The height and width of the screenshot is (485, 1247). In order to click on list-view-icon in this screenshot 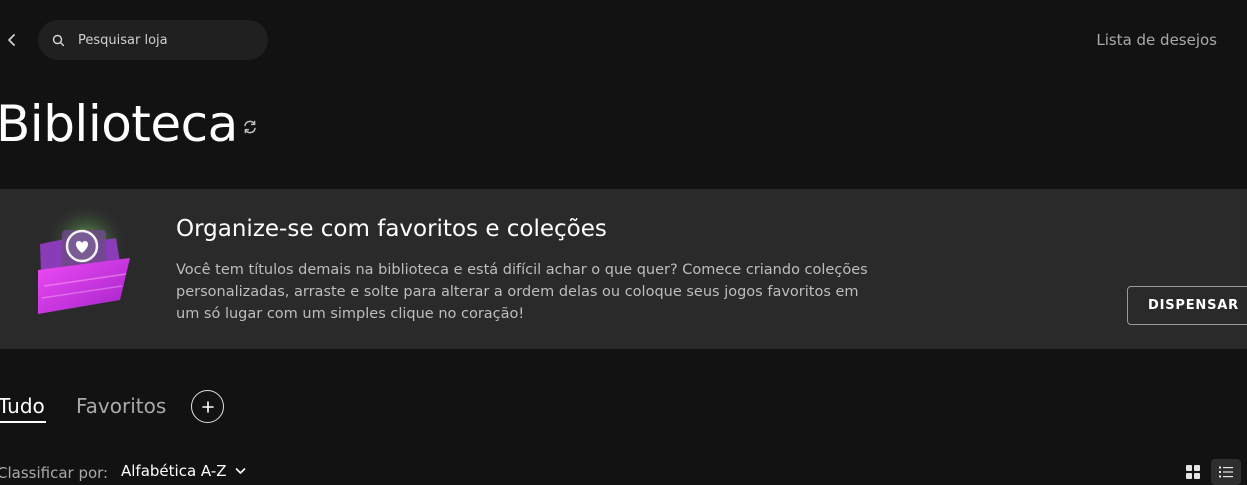, I will do `click(1226, 472)`.